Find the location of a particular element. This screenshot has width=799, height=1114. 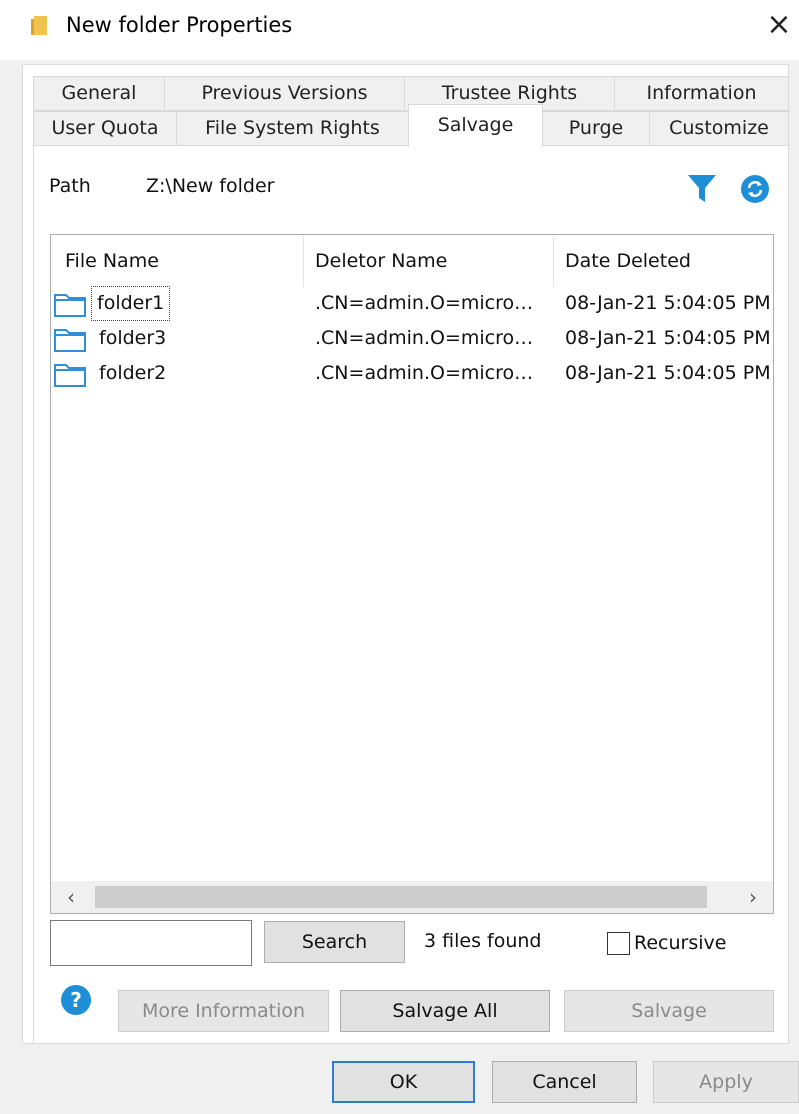

tab-file-system-rights: File System Rights is located at coordinates (292, 128).